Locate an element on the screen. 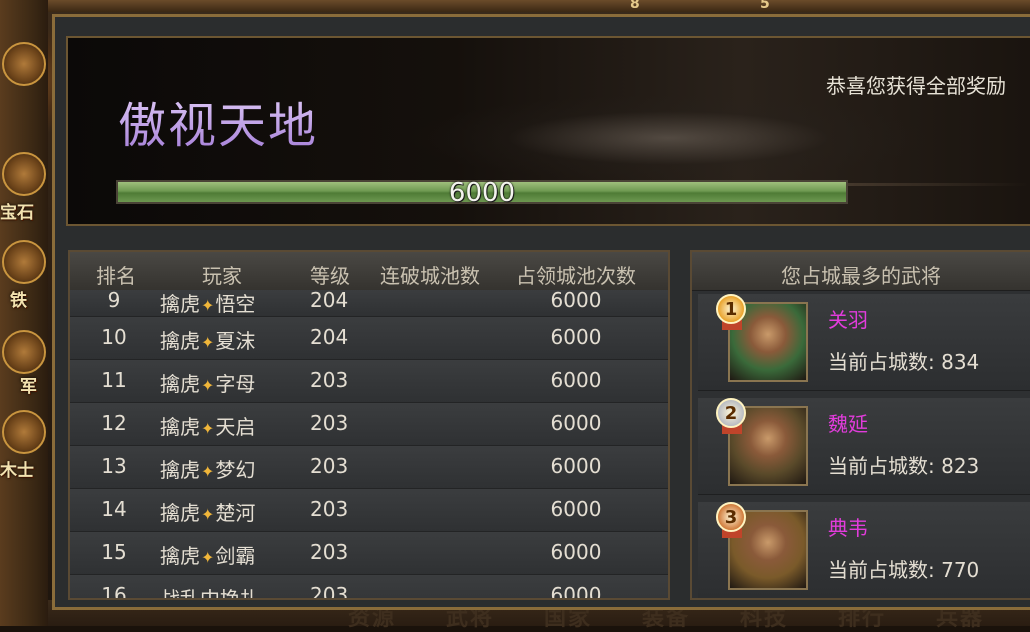 This screenshot has height=632, width=1030. rank-cell: 11 is located at coordinates (114, 380).